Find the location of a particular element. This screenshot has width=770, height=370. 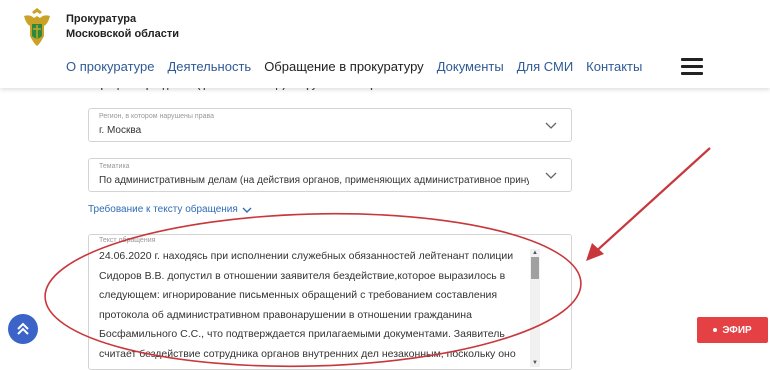

nav-appeal: Обращение в прокуратуру is located at coordinates (344, 66).